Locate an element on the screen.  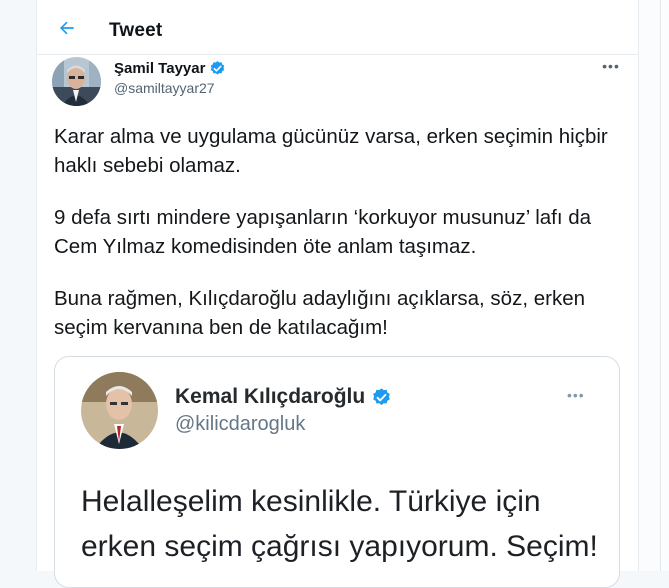
more-options-icon: ••• is located at coordinates (611, 67).